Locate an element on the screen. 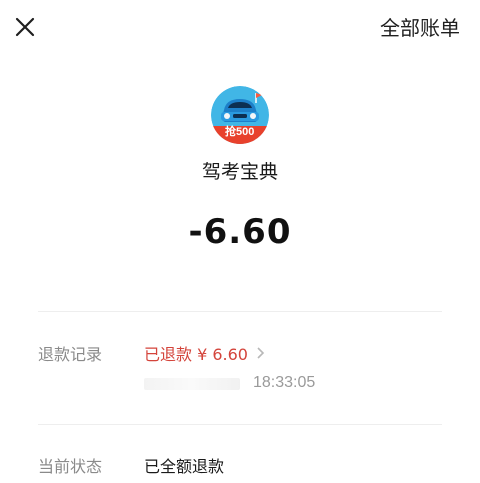  merchant-logo: 抢500 is located at coordinates (240, 115).